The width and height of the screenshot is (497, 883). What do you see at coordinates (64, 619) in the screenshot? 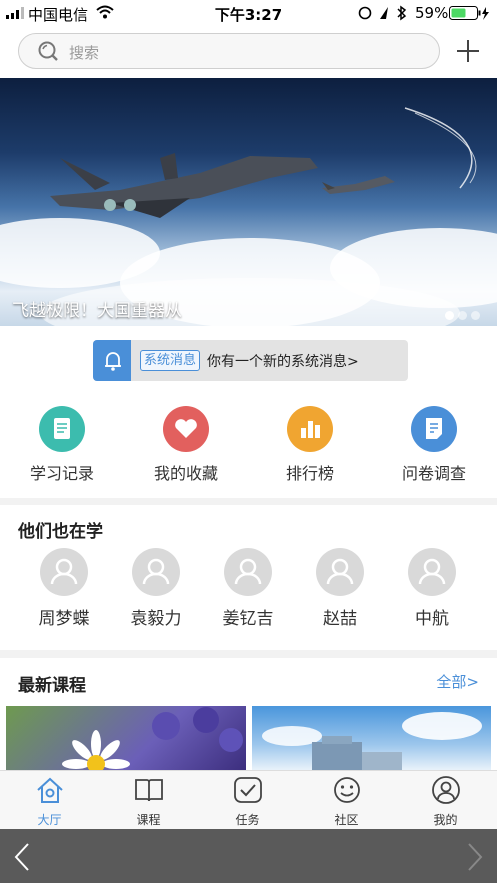
I see `learner-name: 周梦蝶` at bounding box center [64, 619].